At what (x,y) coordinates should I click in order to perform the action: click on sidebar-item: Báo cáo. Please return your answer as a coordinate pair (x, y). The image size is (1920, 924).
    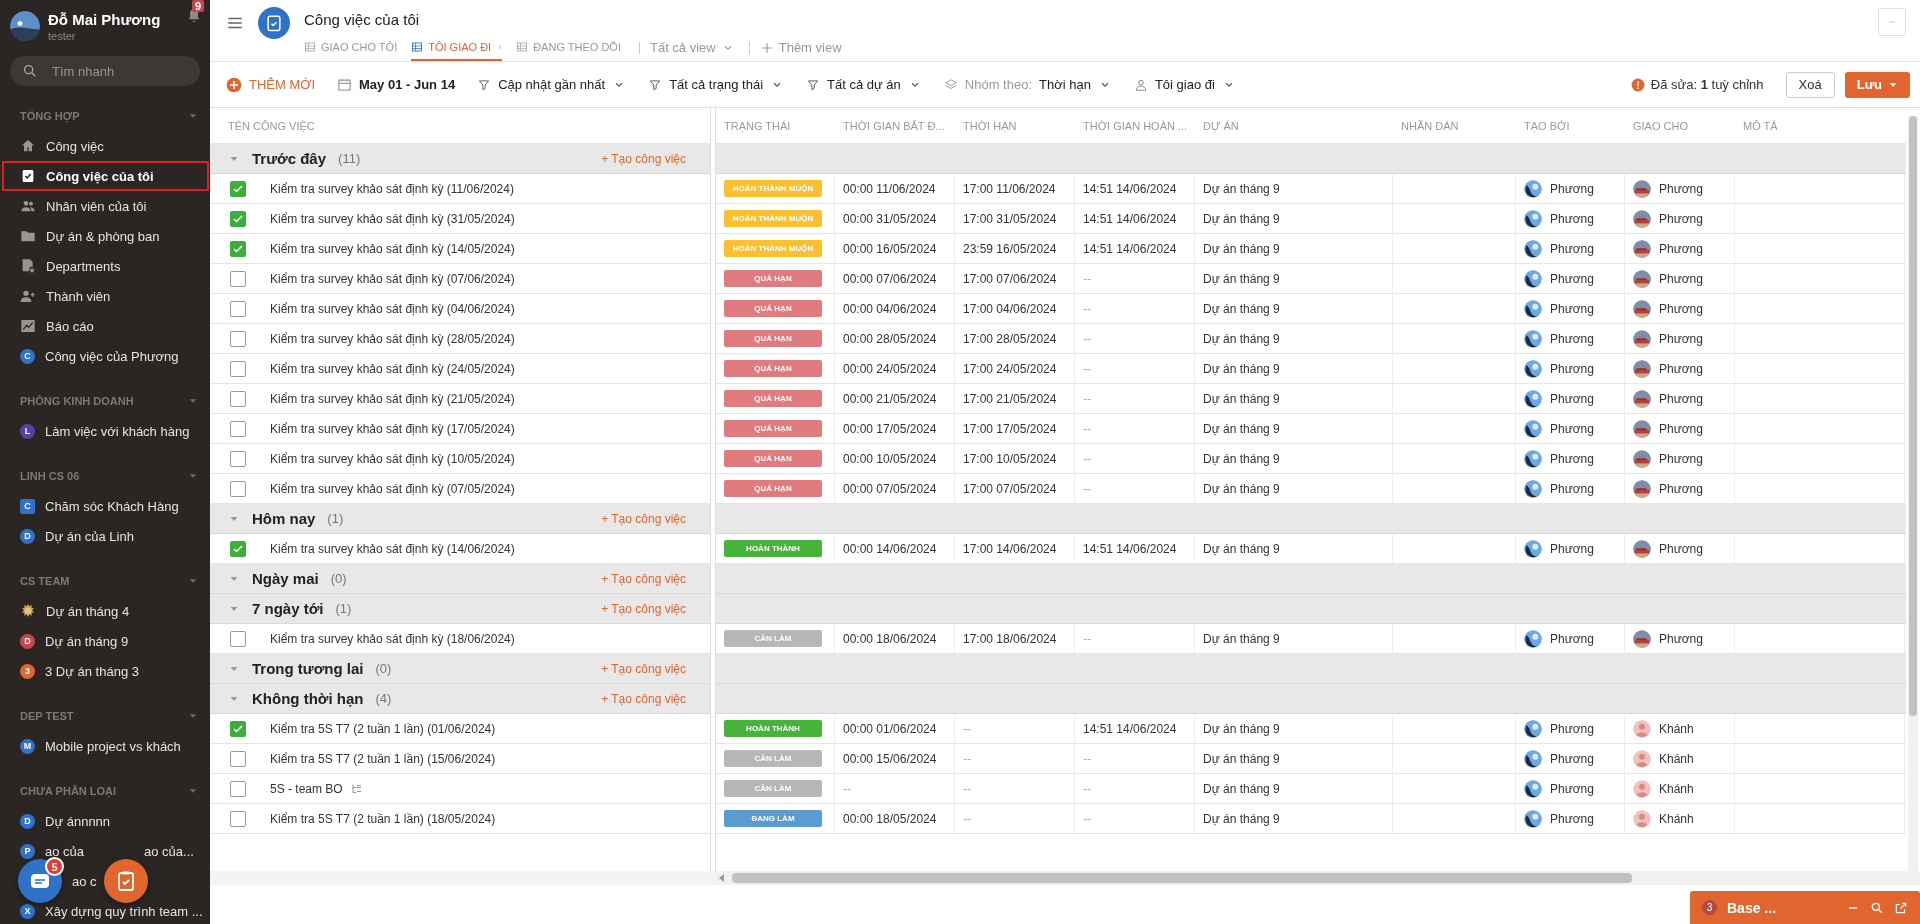
    Looking at the image, I should click on (105, 326).